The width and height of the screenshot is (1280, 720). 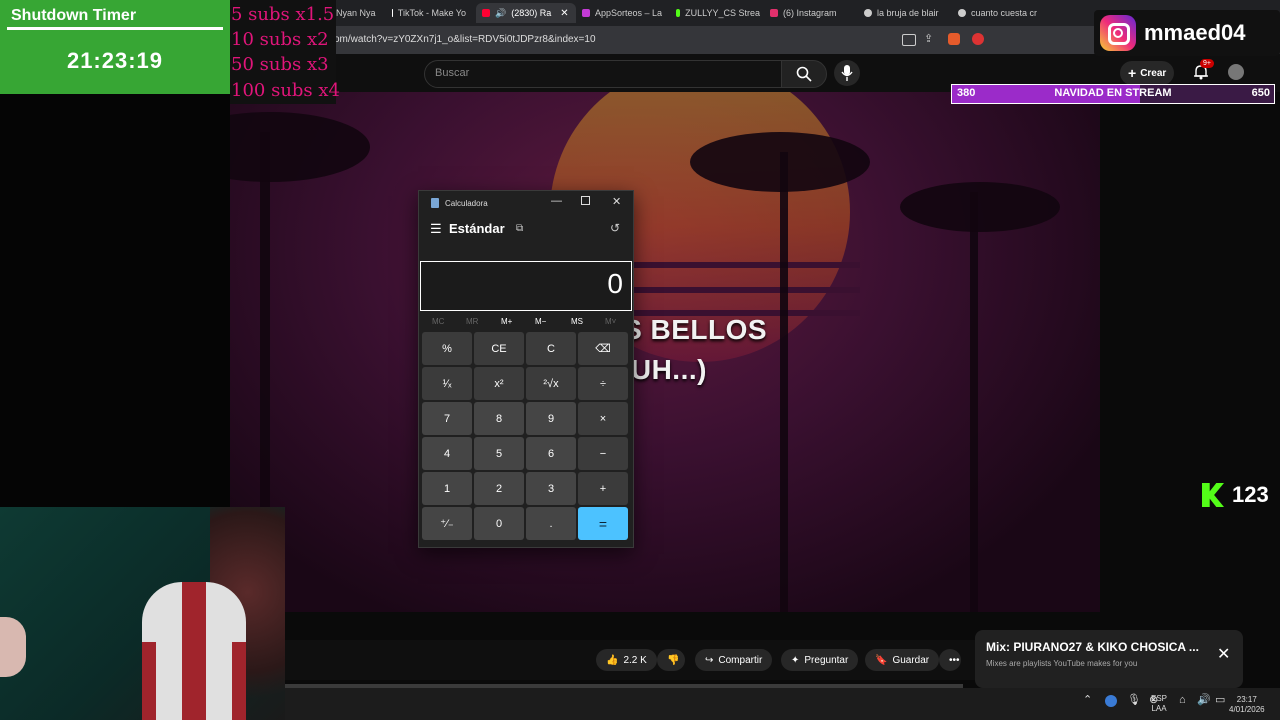 I want to click on save-button: 🔖 Guardar, so click(x=902, y=660).